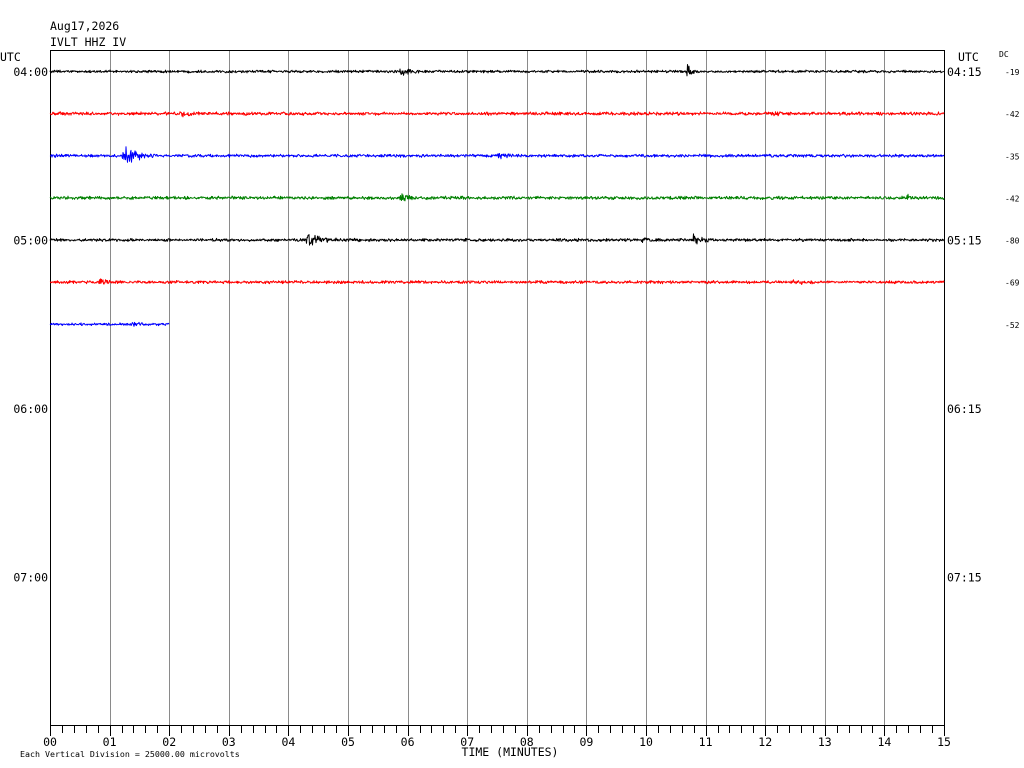  I want to click on x-tick-label-03: 03, so click(229, 742).